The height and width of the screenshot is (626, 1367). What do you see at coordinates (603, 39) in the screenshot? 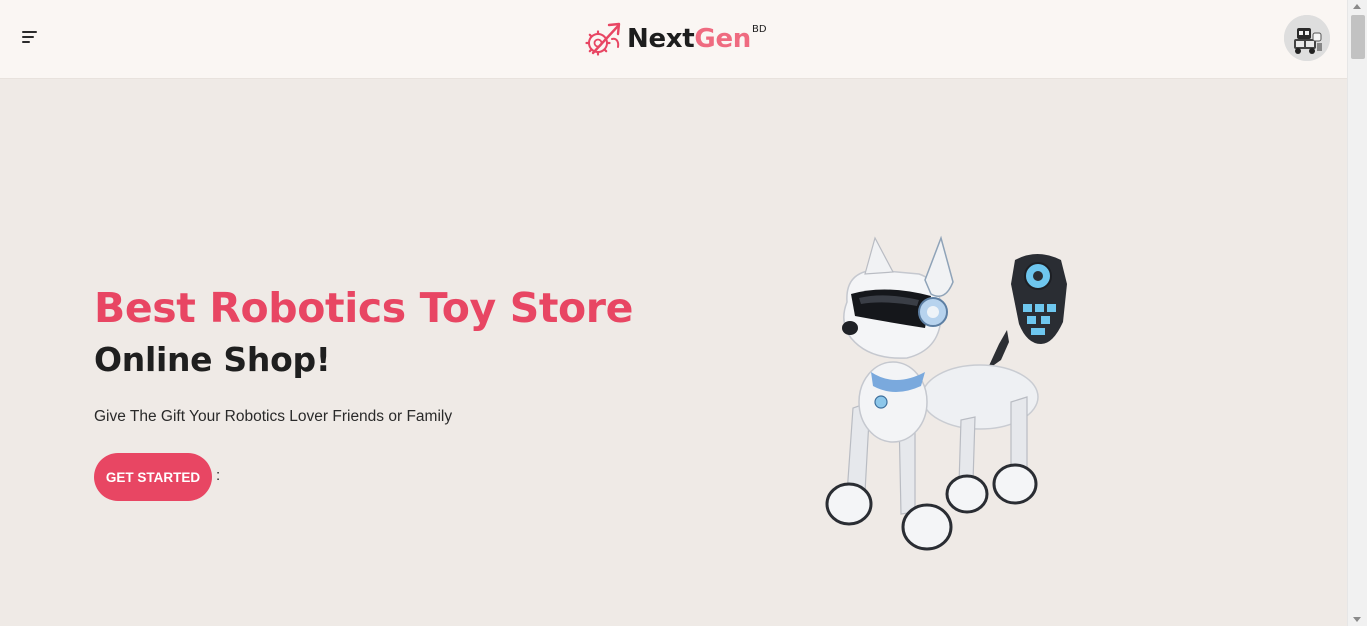
I see `robot-gear-logo-icon` at bounding box center [603, 39].